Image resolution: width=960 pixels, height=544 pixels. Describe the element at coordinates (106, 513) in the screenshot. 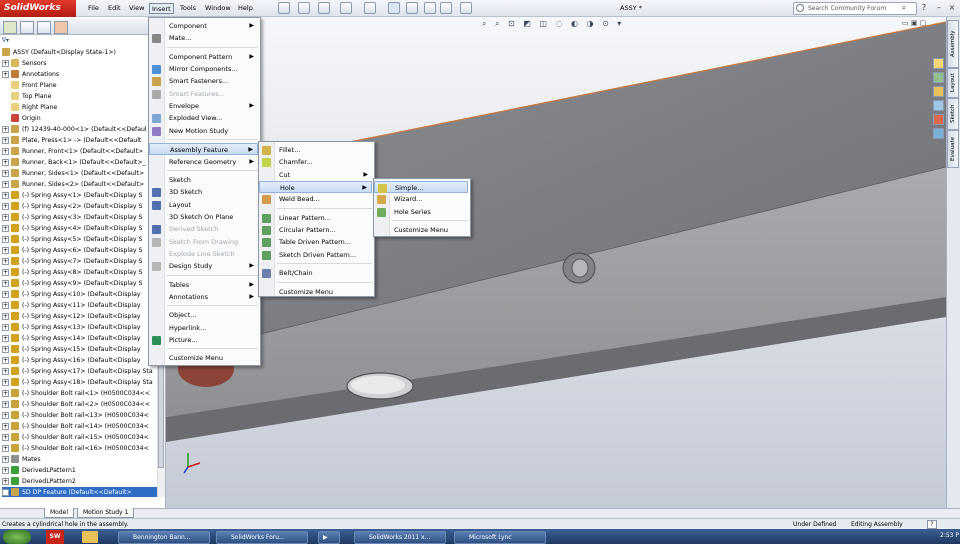

I see `tab-motion-study: Motion Study 1` at that location.